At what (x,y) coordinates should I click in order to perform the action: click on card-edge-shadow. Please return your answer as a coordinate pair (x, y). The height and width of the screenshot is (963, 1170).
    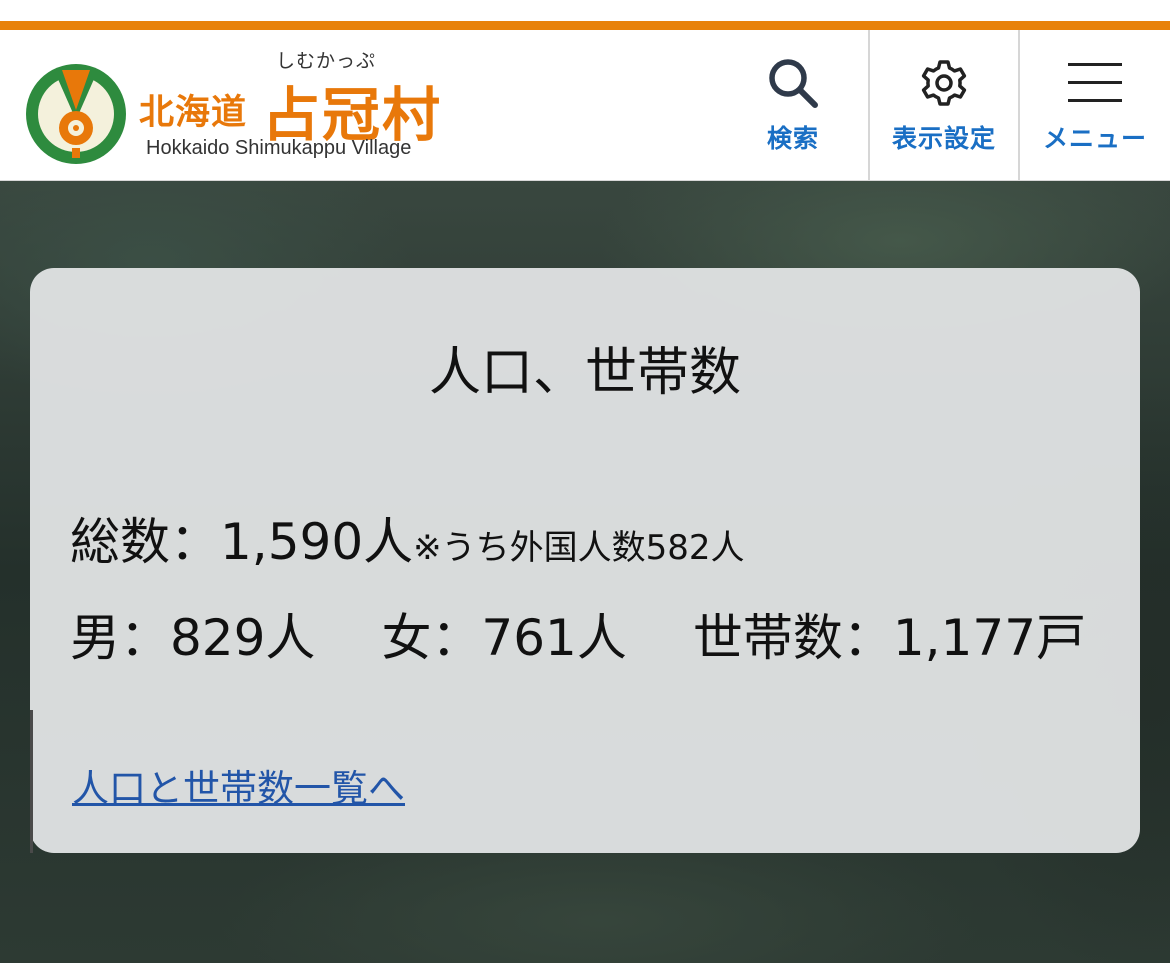
    Looking at the image, I should click on (31, 781).